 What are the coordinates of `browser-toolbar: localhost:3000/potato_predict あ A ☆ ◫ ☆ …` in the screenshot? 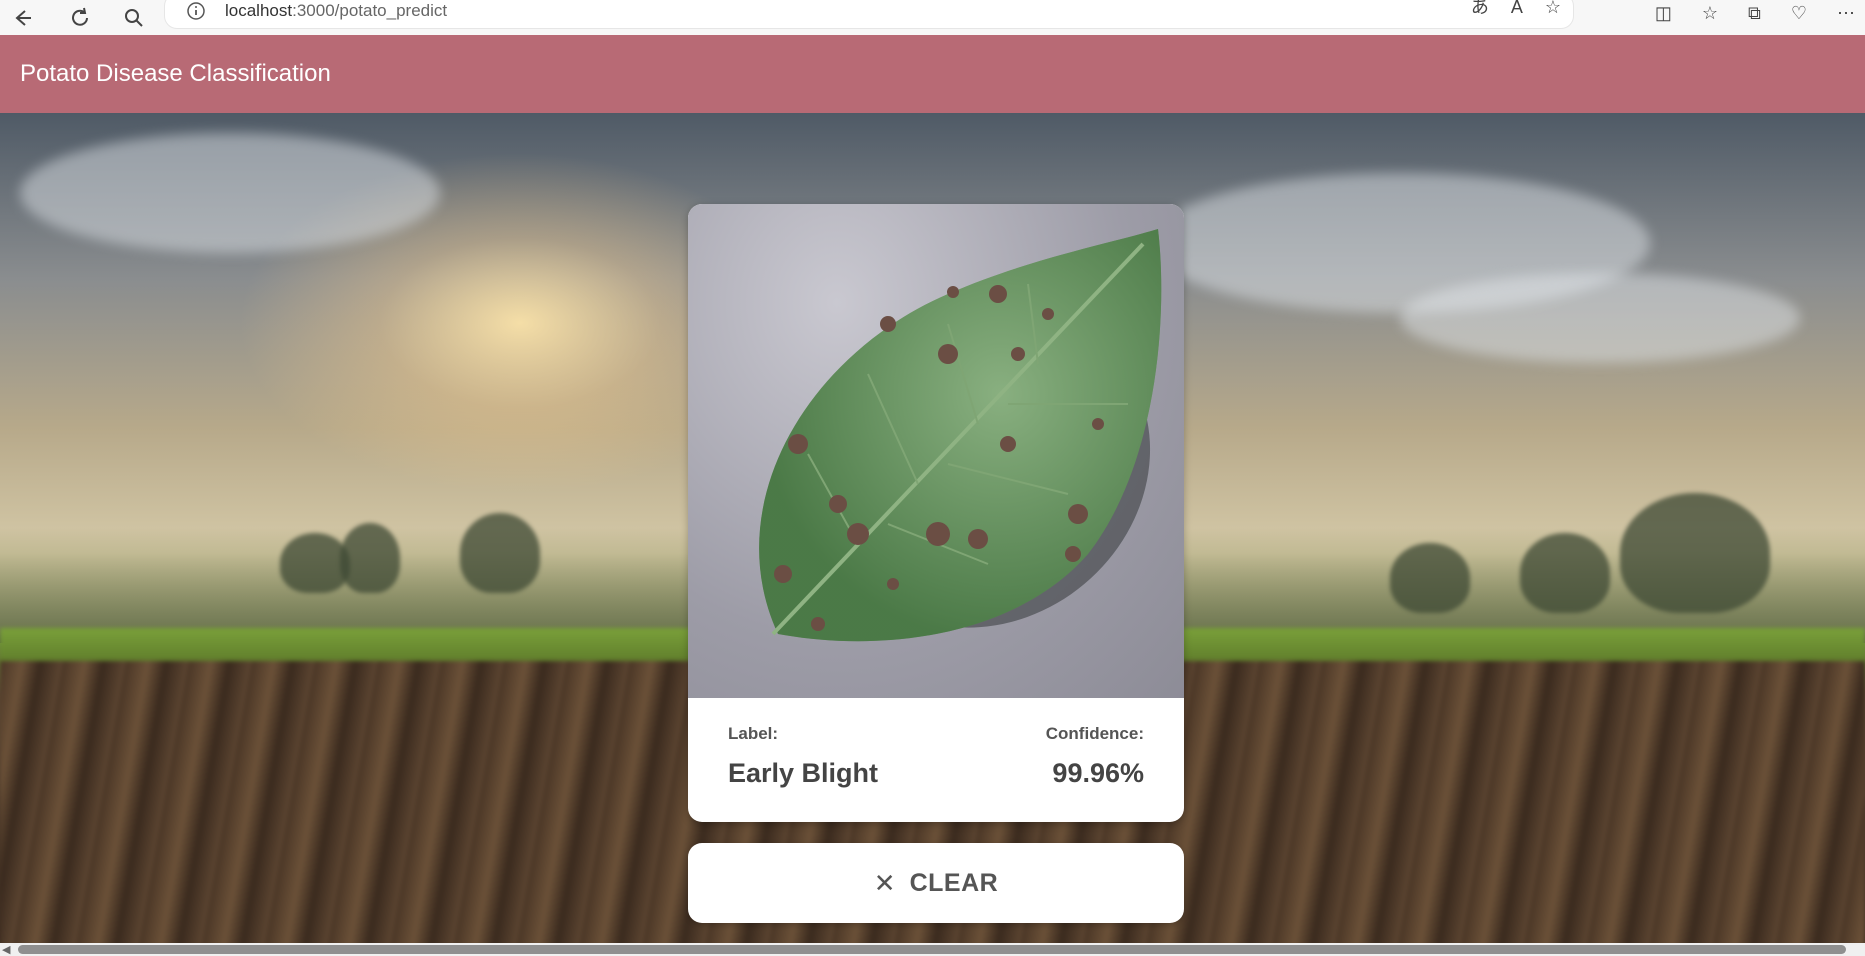 It's located at (932, 17).